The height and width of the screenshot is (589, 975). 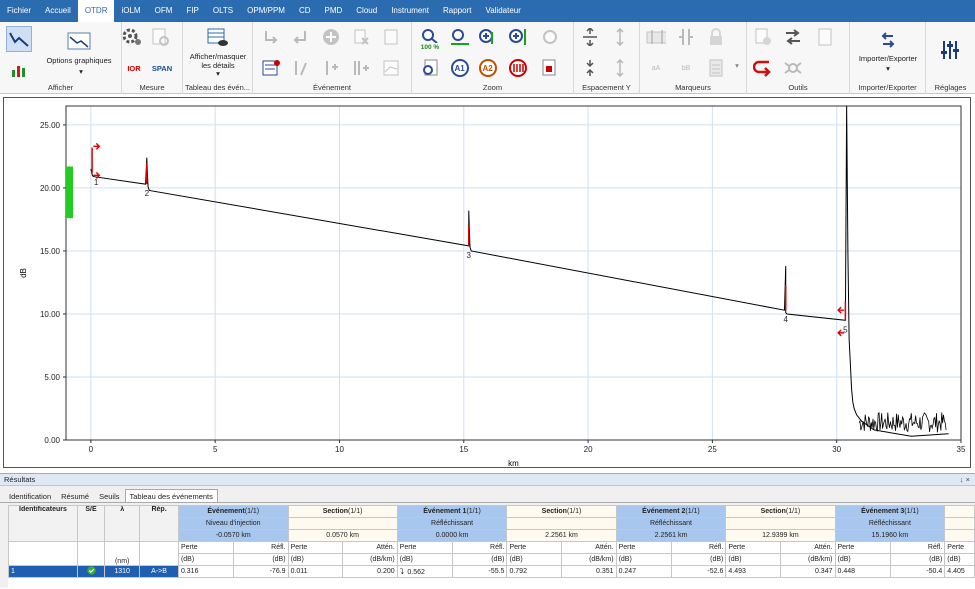 What do you see at coordinates (391, 37) in the screenshot?
I see `document-icon` at bounding box center [391, 37].